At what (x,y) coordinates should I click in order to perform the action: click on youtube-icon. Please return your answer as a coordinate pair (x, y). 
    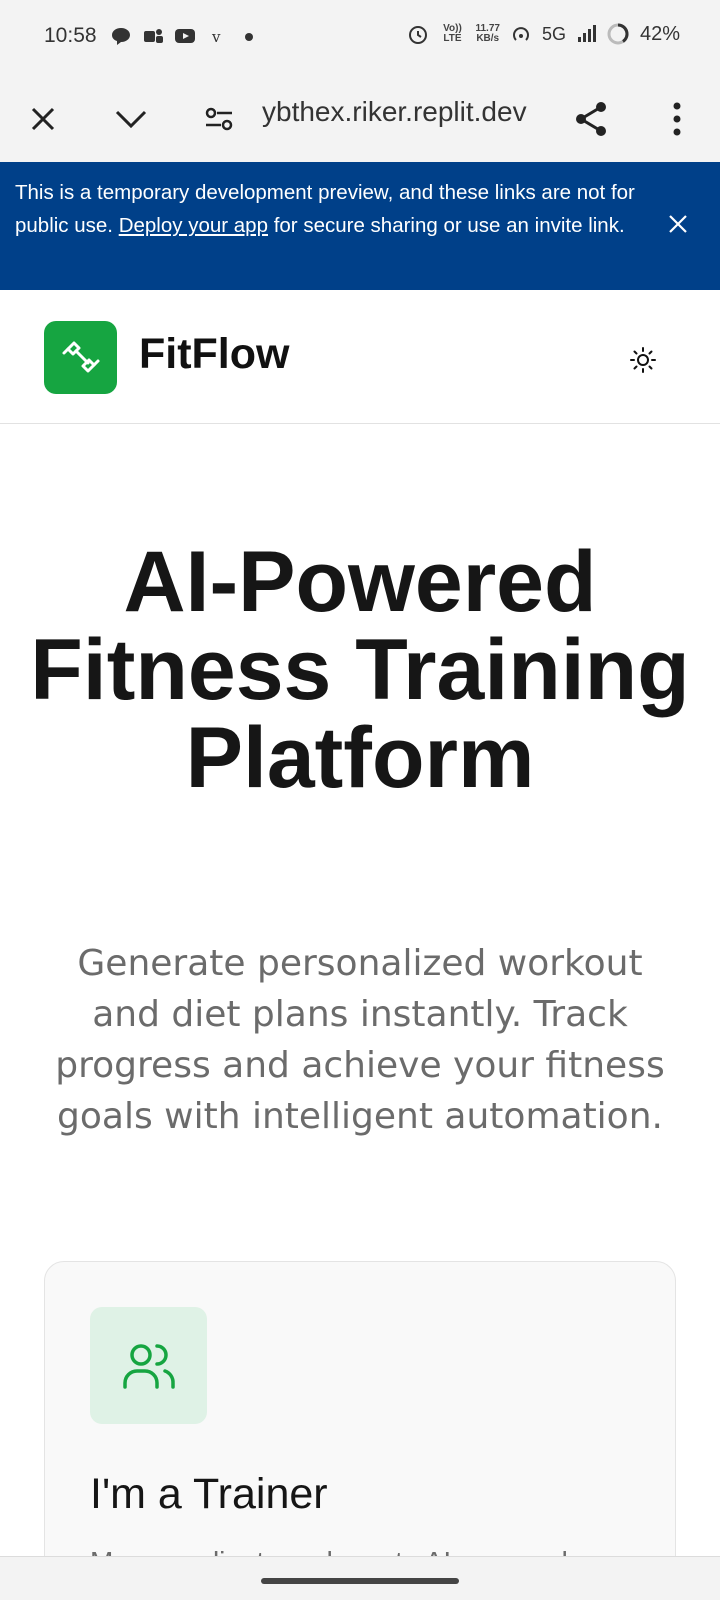
    Looking at the image, I should click on (185, 36).